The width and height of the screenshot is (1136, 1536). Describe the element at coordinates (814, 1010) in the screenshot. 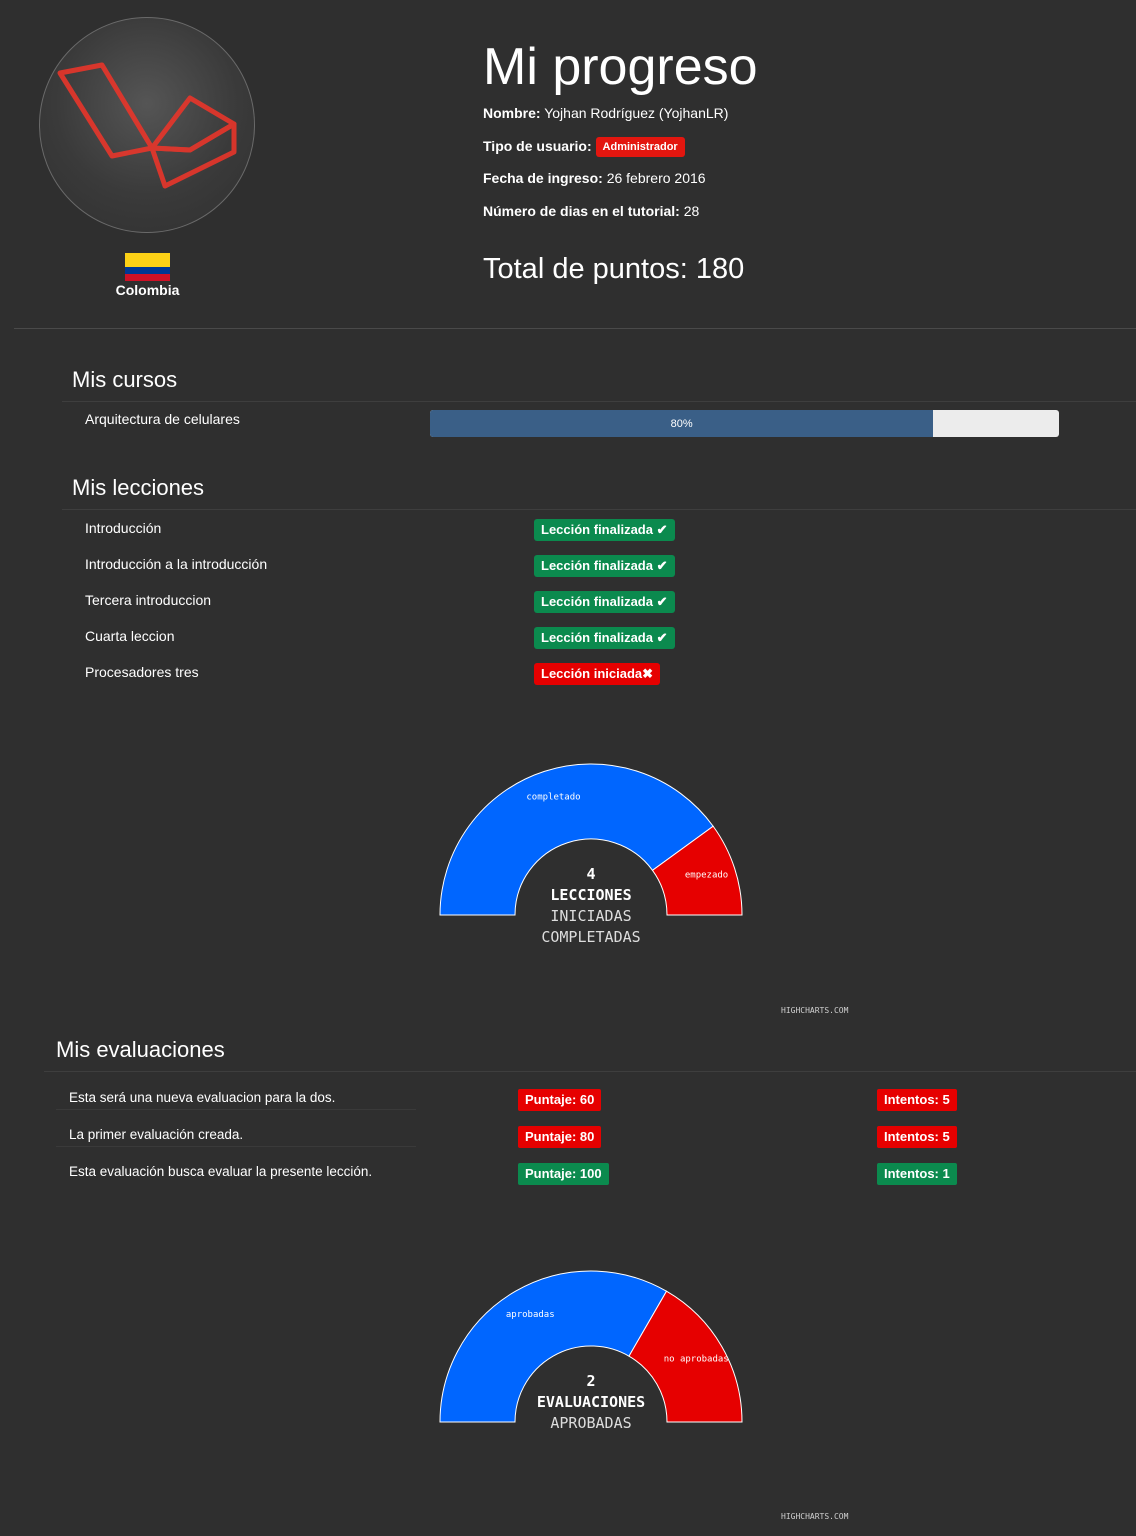

I see `chart-credits-1: HIGHCHARTS.COM` at that location.